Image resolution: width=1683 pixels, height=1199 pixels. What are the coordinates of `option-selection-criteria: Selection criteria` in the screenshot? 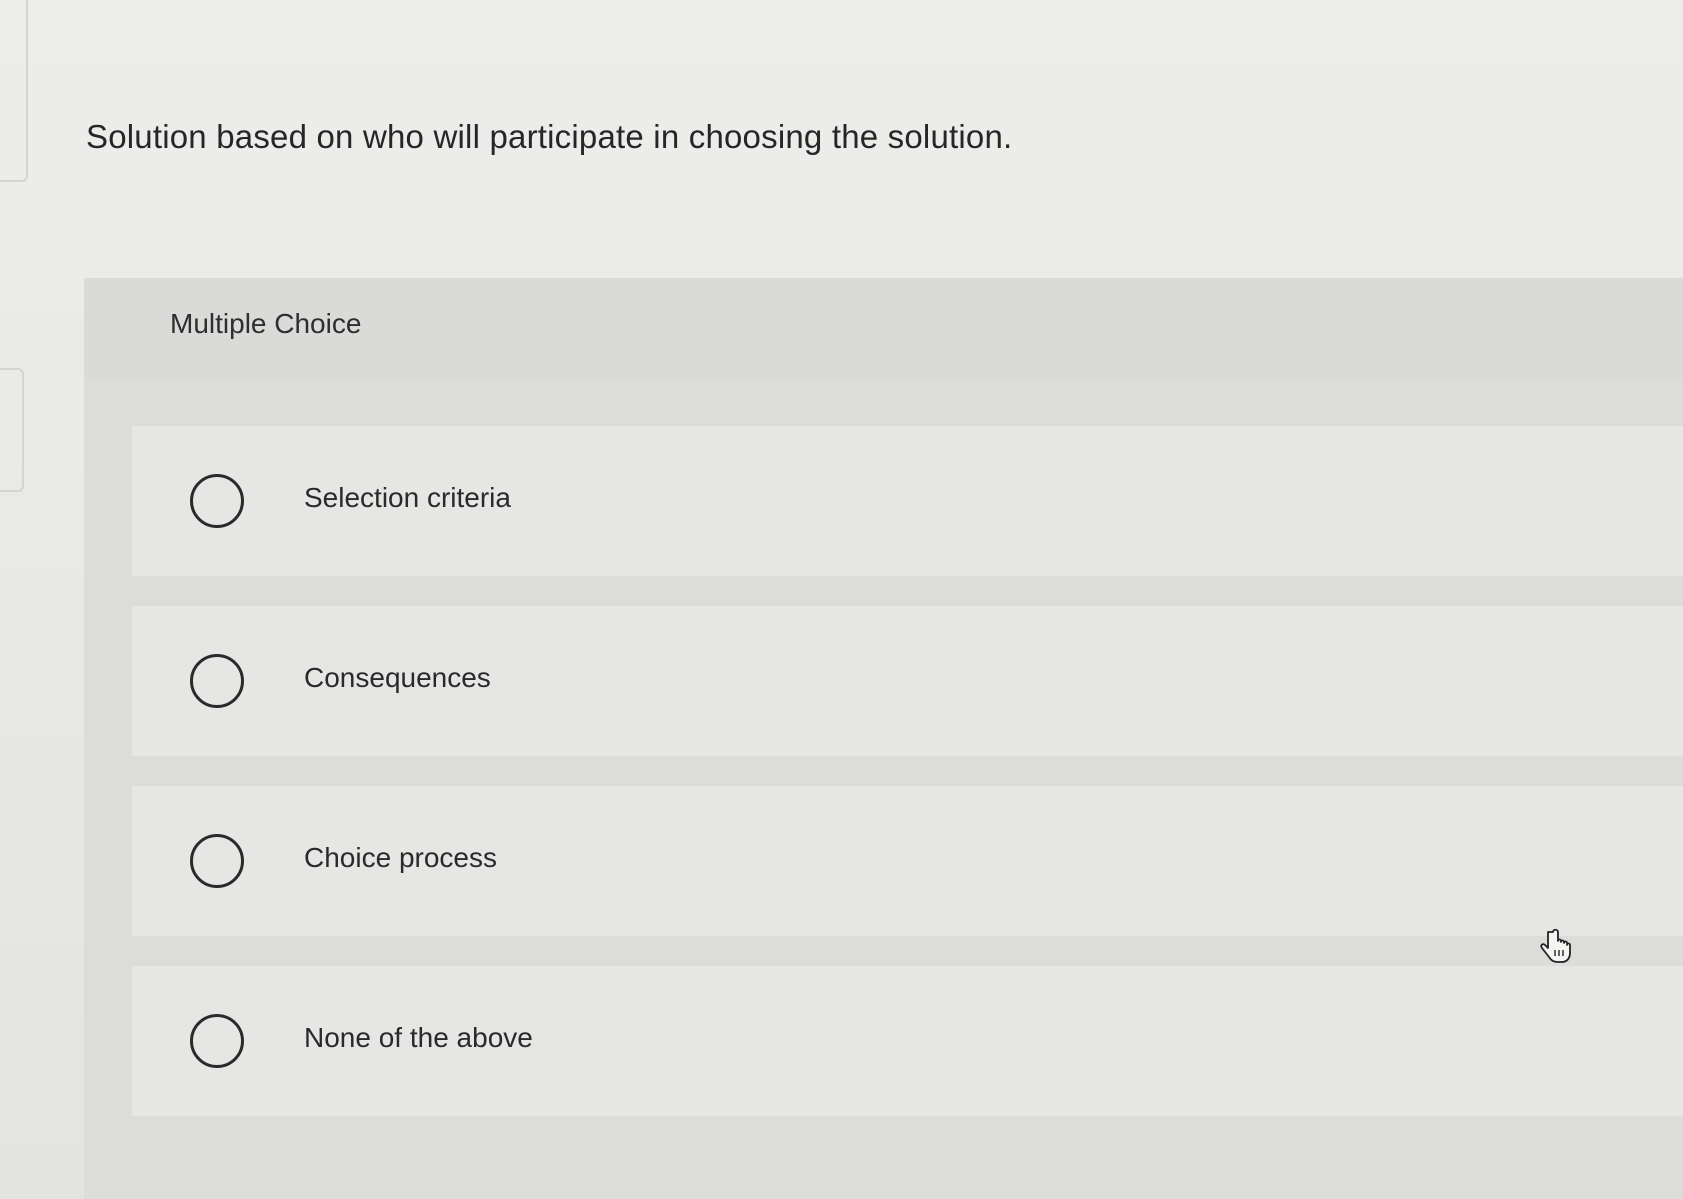 It's located at (907, 501).